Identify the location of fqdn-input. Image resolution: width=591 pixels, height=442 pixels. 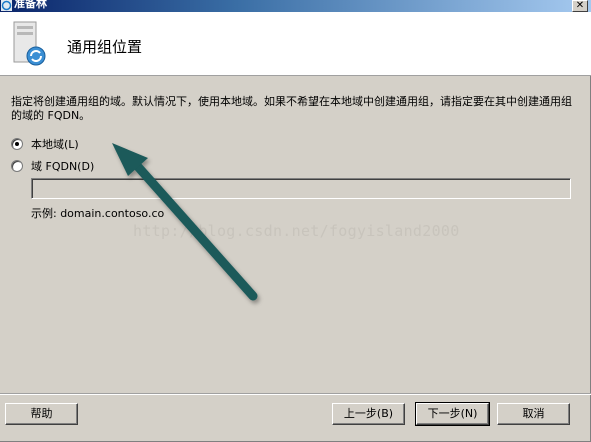
(301, 188).